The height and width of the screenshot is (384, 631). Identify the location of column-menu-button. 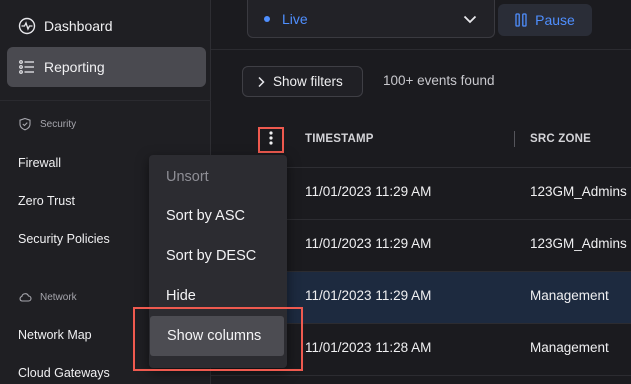
(271, 140).